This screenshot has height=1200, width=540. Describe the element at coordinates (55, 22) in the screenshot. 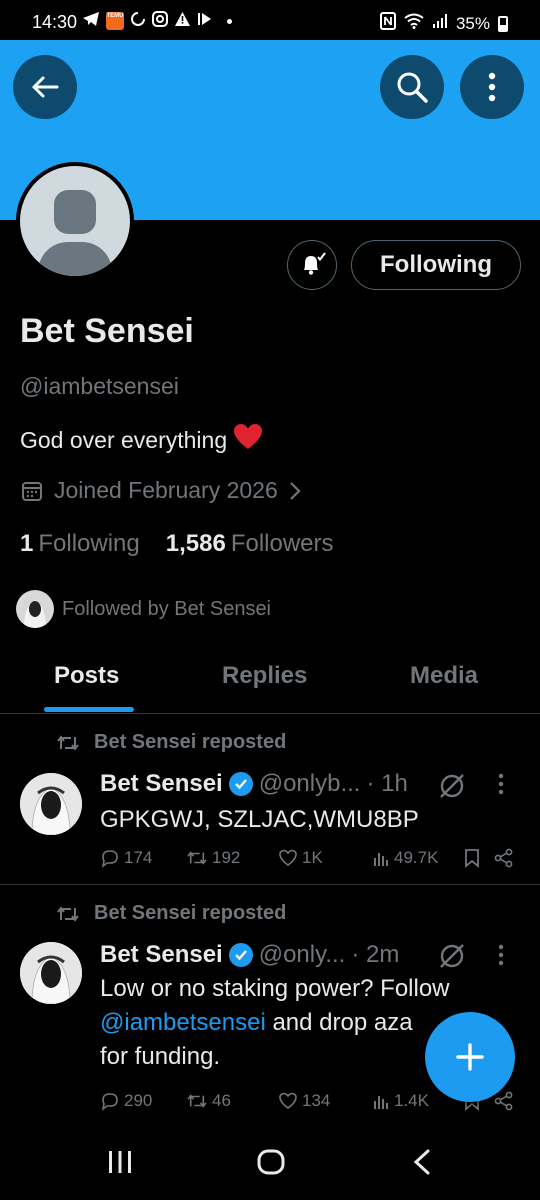

I see `status-time: 14:30` at that location.